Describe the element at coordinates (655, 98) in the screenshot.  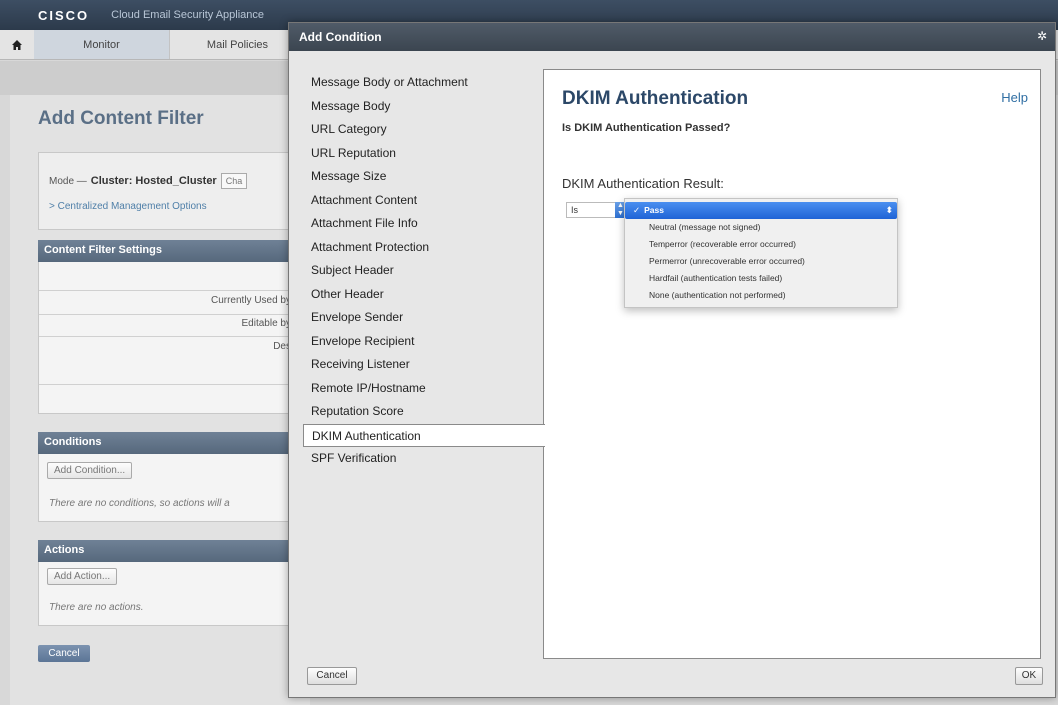
I see `detail-title: DKIM Authentication` at that location.